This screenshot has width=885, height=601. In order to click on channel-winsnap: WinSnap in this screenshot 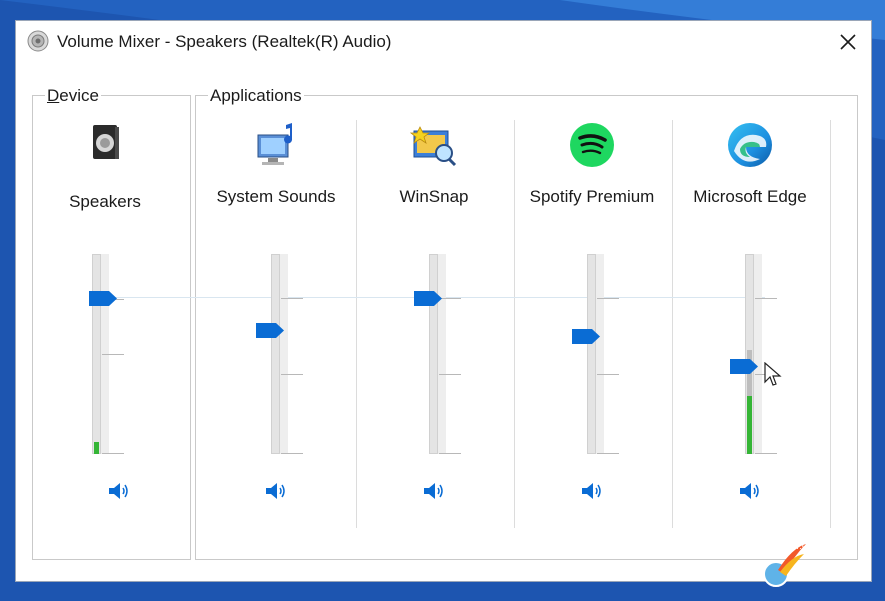, I will do `click(434, 325)`.